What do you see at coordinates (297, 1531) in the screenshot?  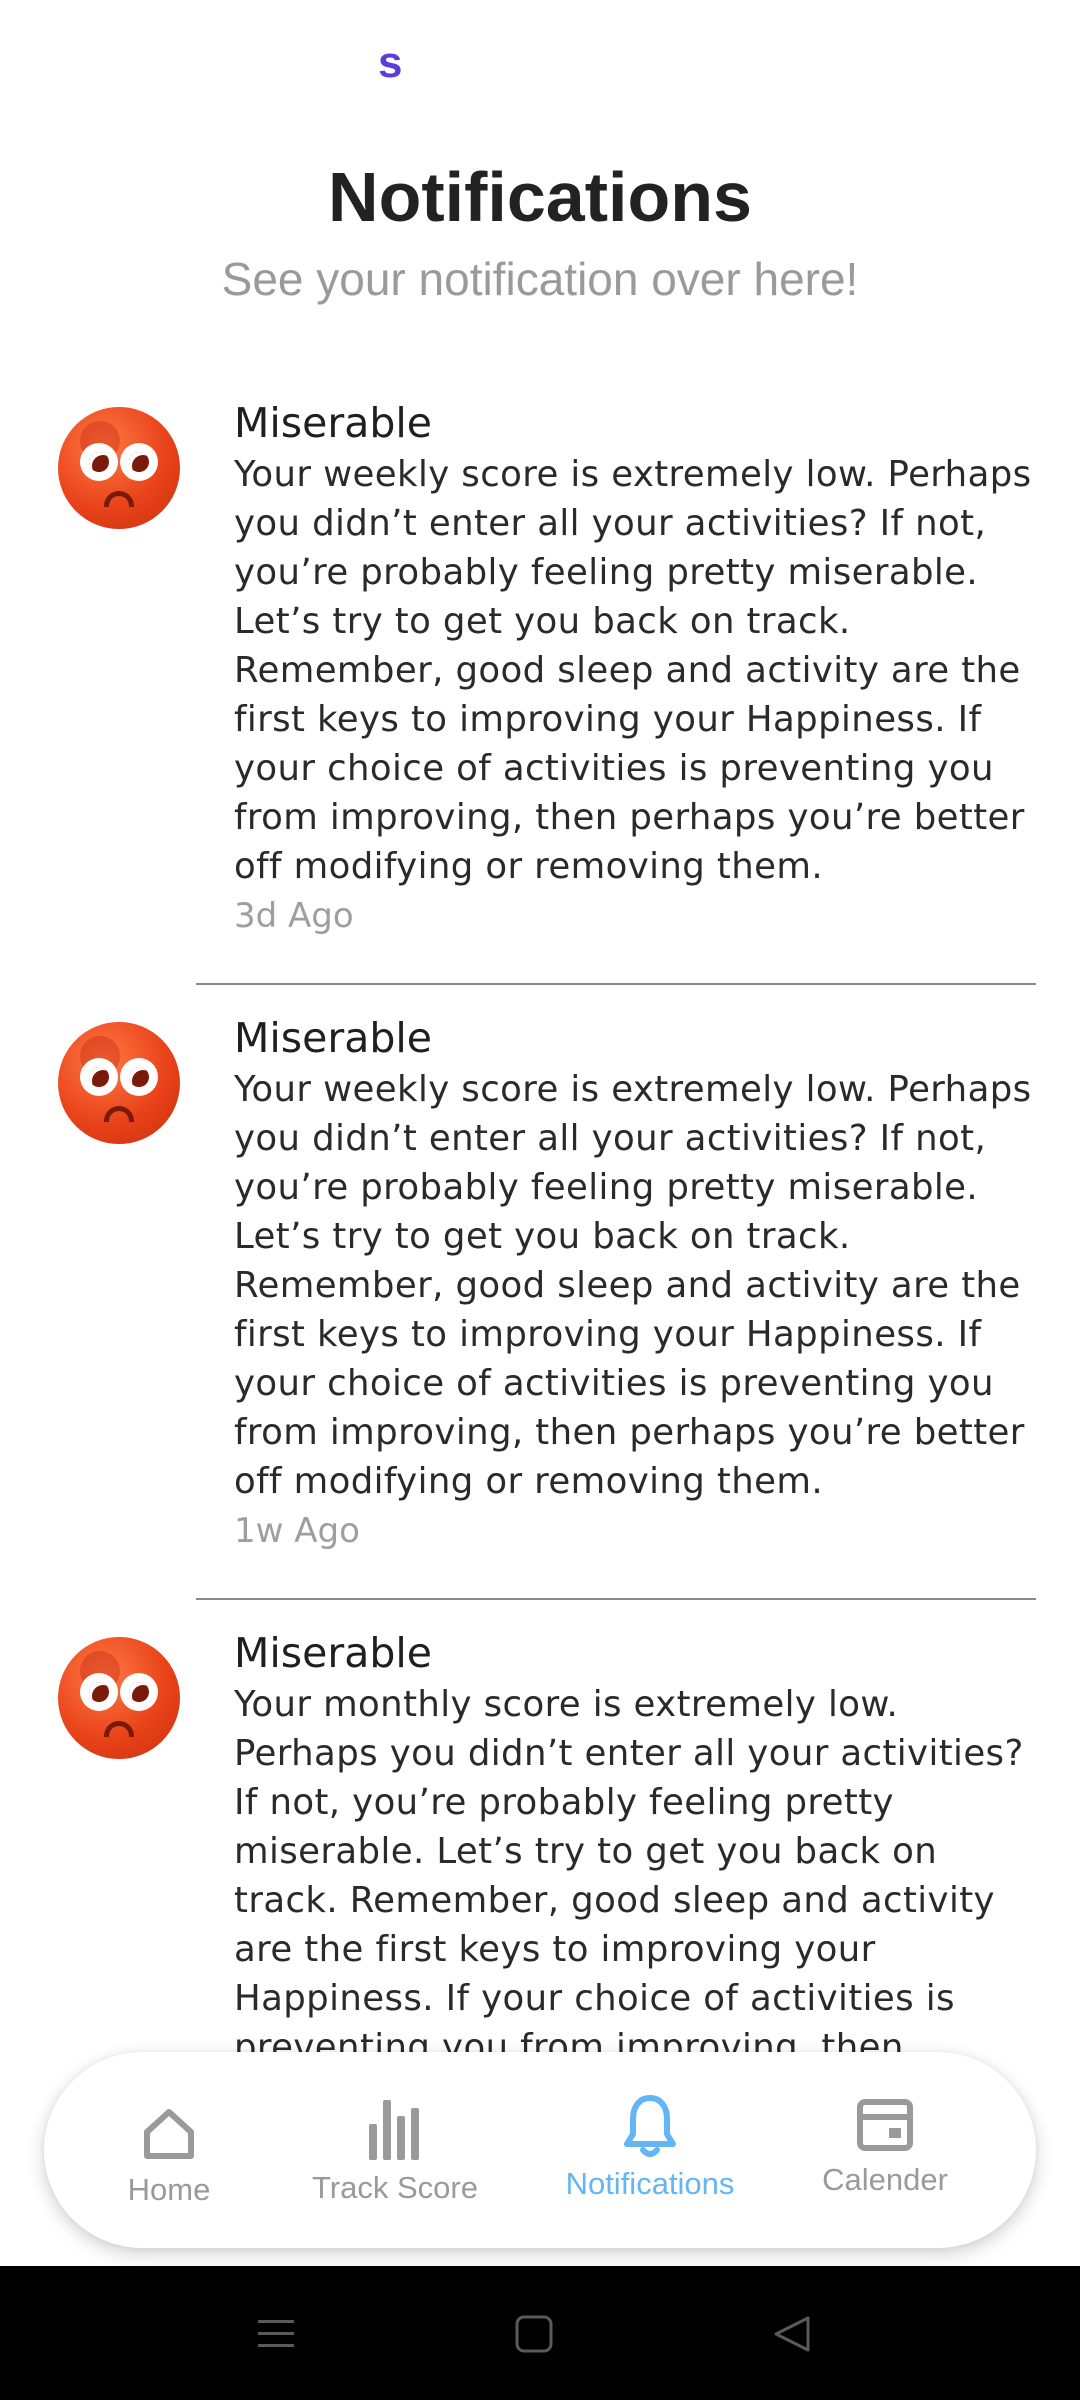 I see `notification-time: 1w Ago` at bounding box center [297, 1531].